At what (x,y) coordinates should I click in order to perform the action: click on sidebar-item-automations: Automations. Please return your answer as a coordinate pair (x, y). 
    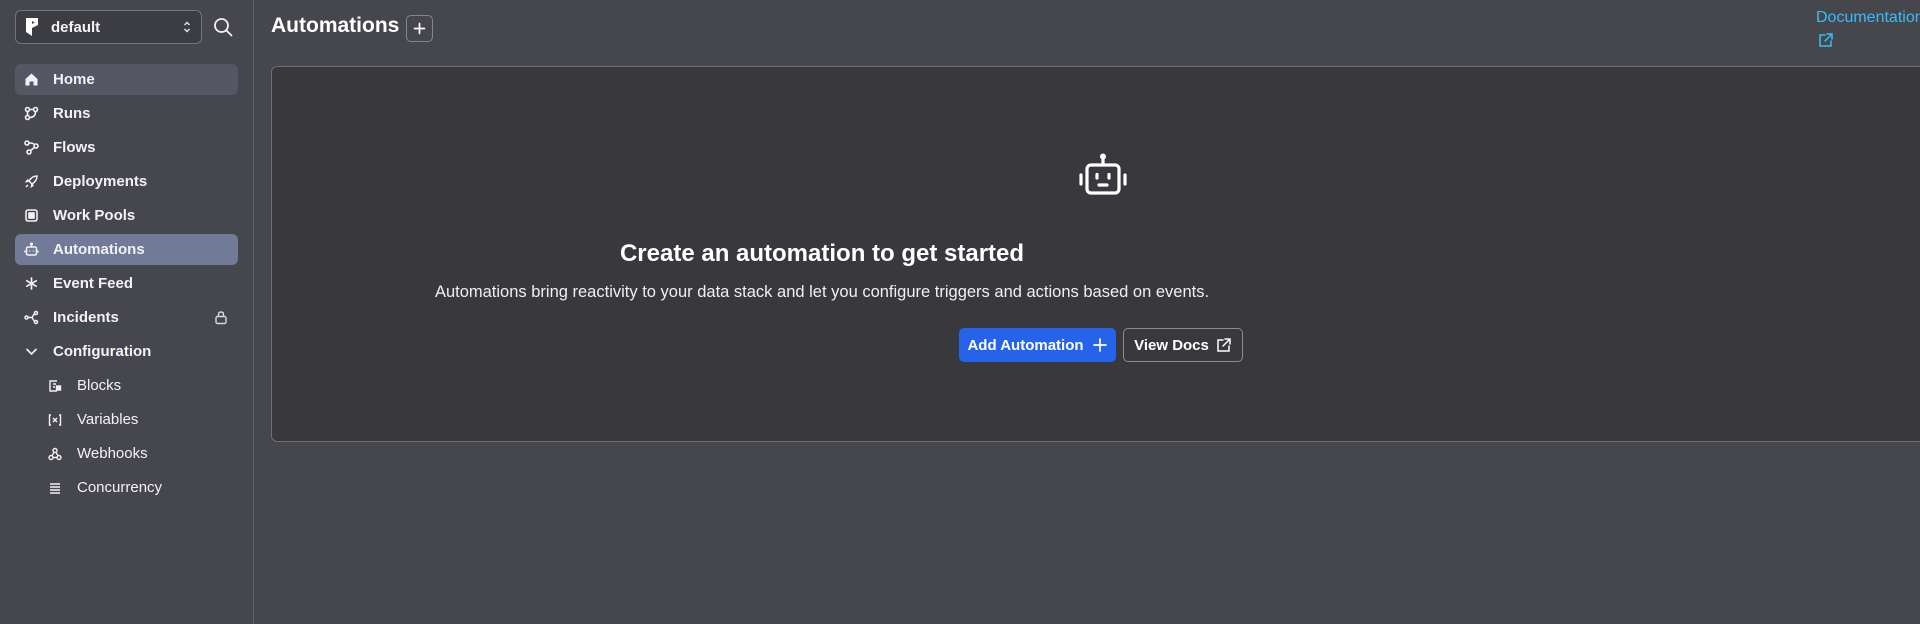
    Looking at the image, I should click on (126, 249).